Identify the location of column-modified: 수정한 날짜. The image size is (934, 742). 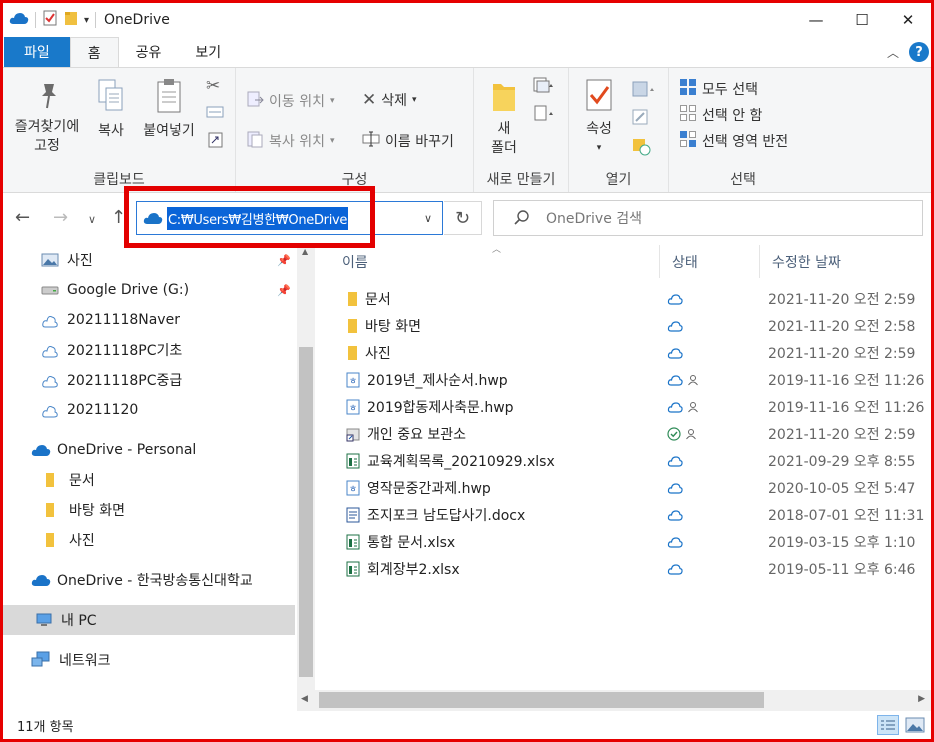
(845, 261).